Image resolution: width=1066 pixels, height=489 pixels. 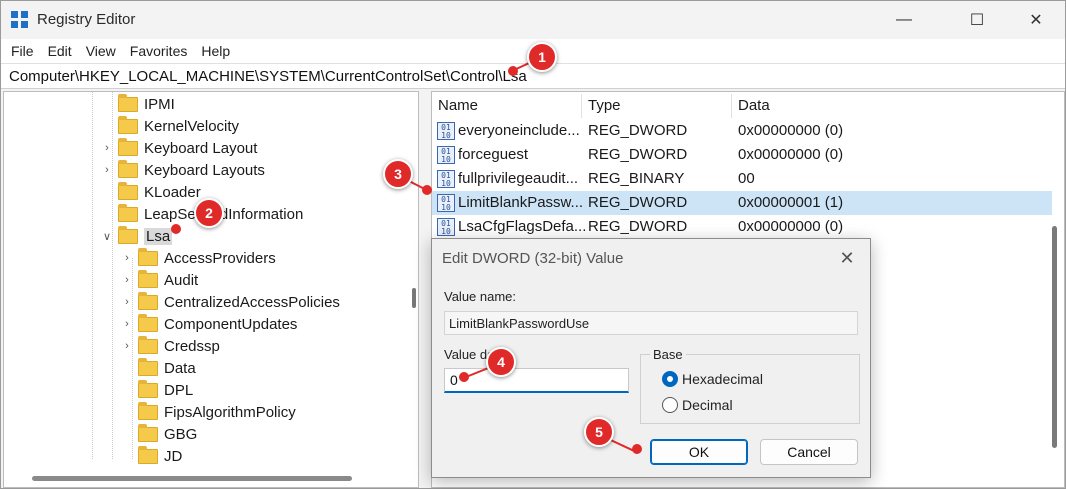 What do you see at coordinates (533, 20) in the screenshot?
I see `title-bar: Registry Editor — ☐ ✕` at bounding box center [533, 20].